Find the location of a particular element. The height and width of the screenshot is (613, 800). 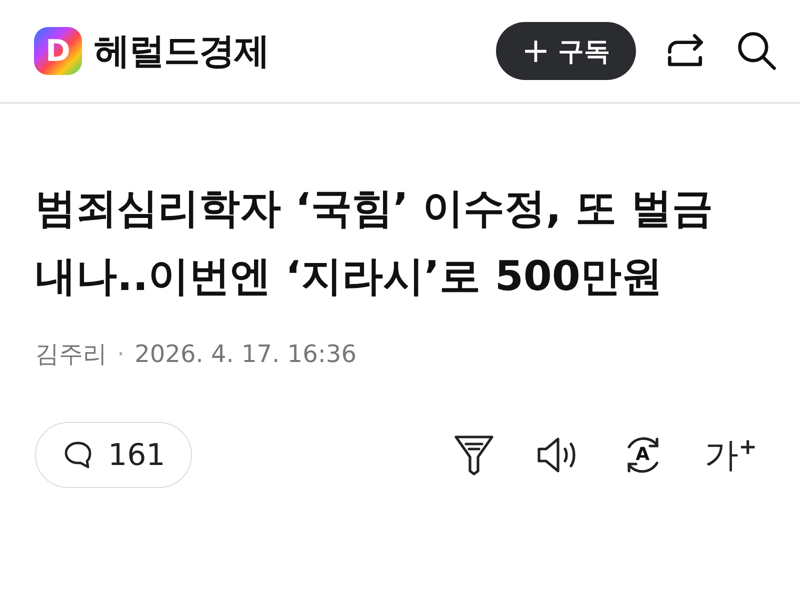

author-name: 김주리 is located at coordinates (71, 354).